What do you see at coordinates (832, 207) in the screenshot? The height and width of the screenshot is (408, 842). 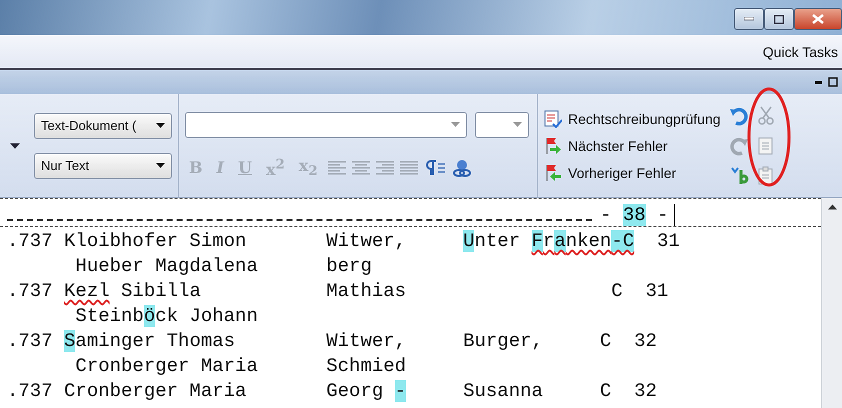 I see `scroll-up-icon` at bounding box center [832, 207].